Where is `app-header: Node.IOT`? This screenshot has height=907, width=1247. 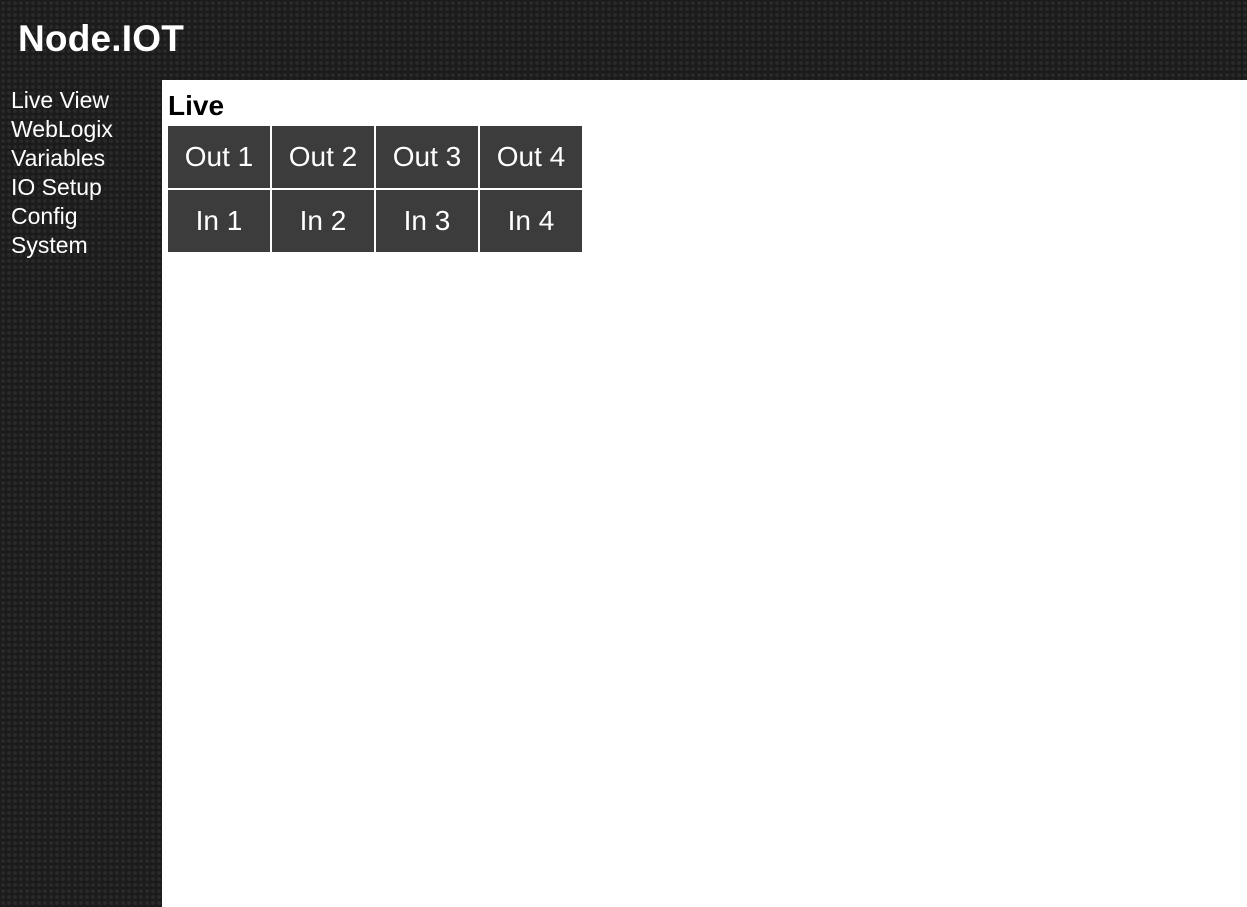
app-header: Node.IOT is located at coordinates (623, 40).